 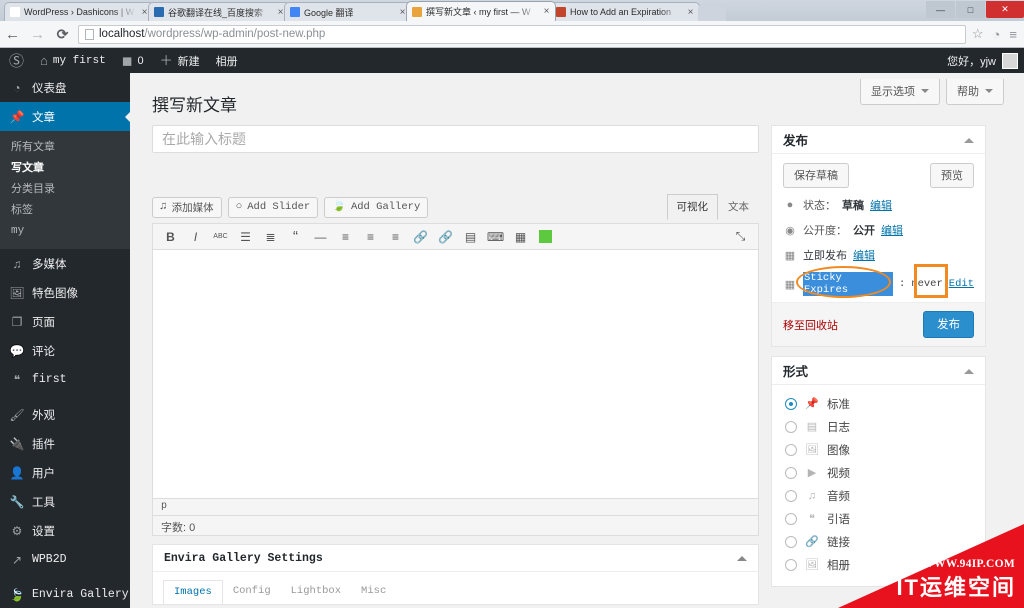 I want to click on text-color-icon, so click(x=545, y=237).